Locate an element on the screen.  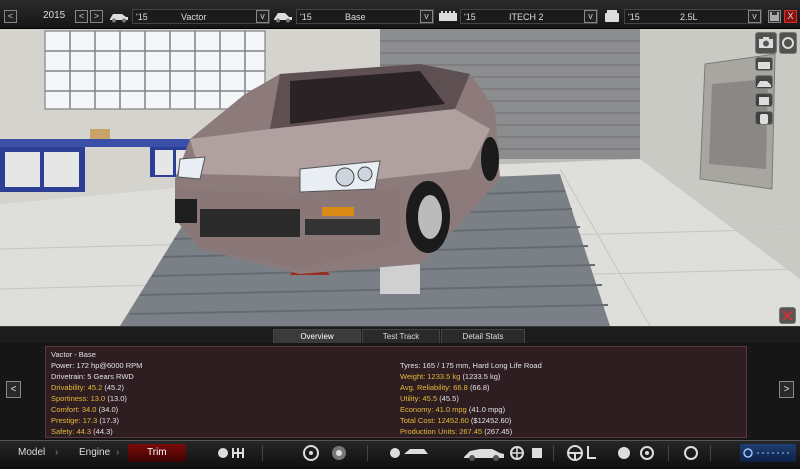
safety-icon is located at coordinates (624, 453).